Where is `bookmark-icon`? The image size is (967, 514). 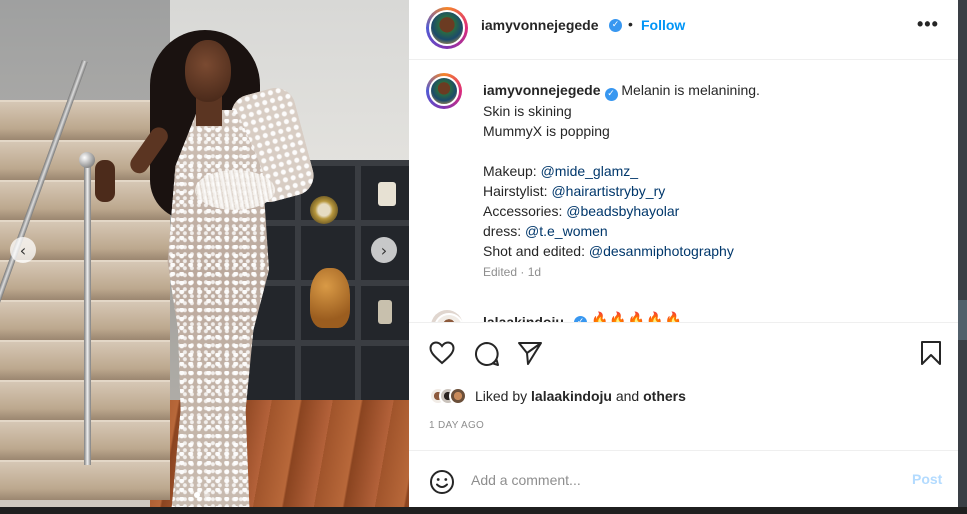
bookmark-icon is located at coordinates (931, 353).